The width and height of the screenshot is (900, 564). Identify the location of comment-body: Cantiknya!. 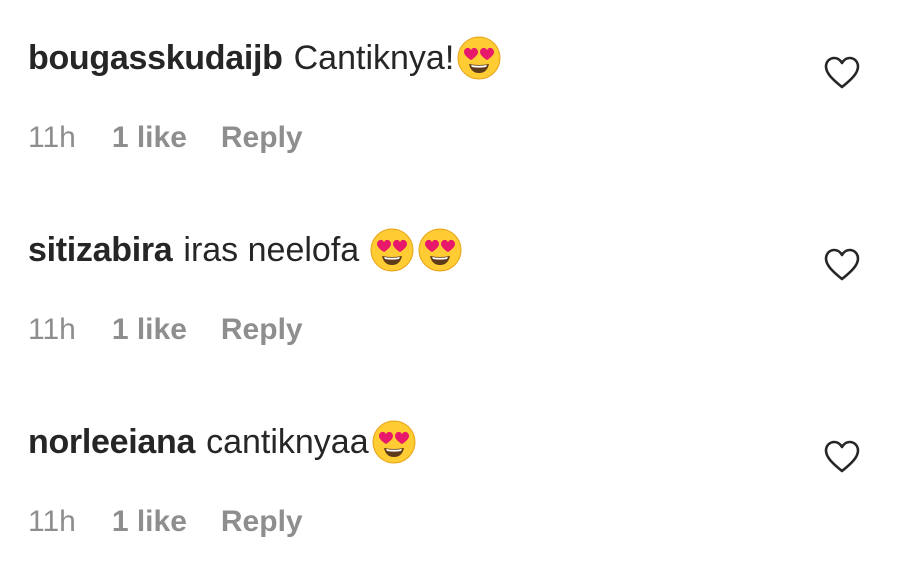
(398, 58).